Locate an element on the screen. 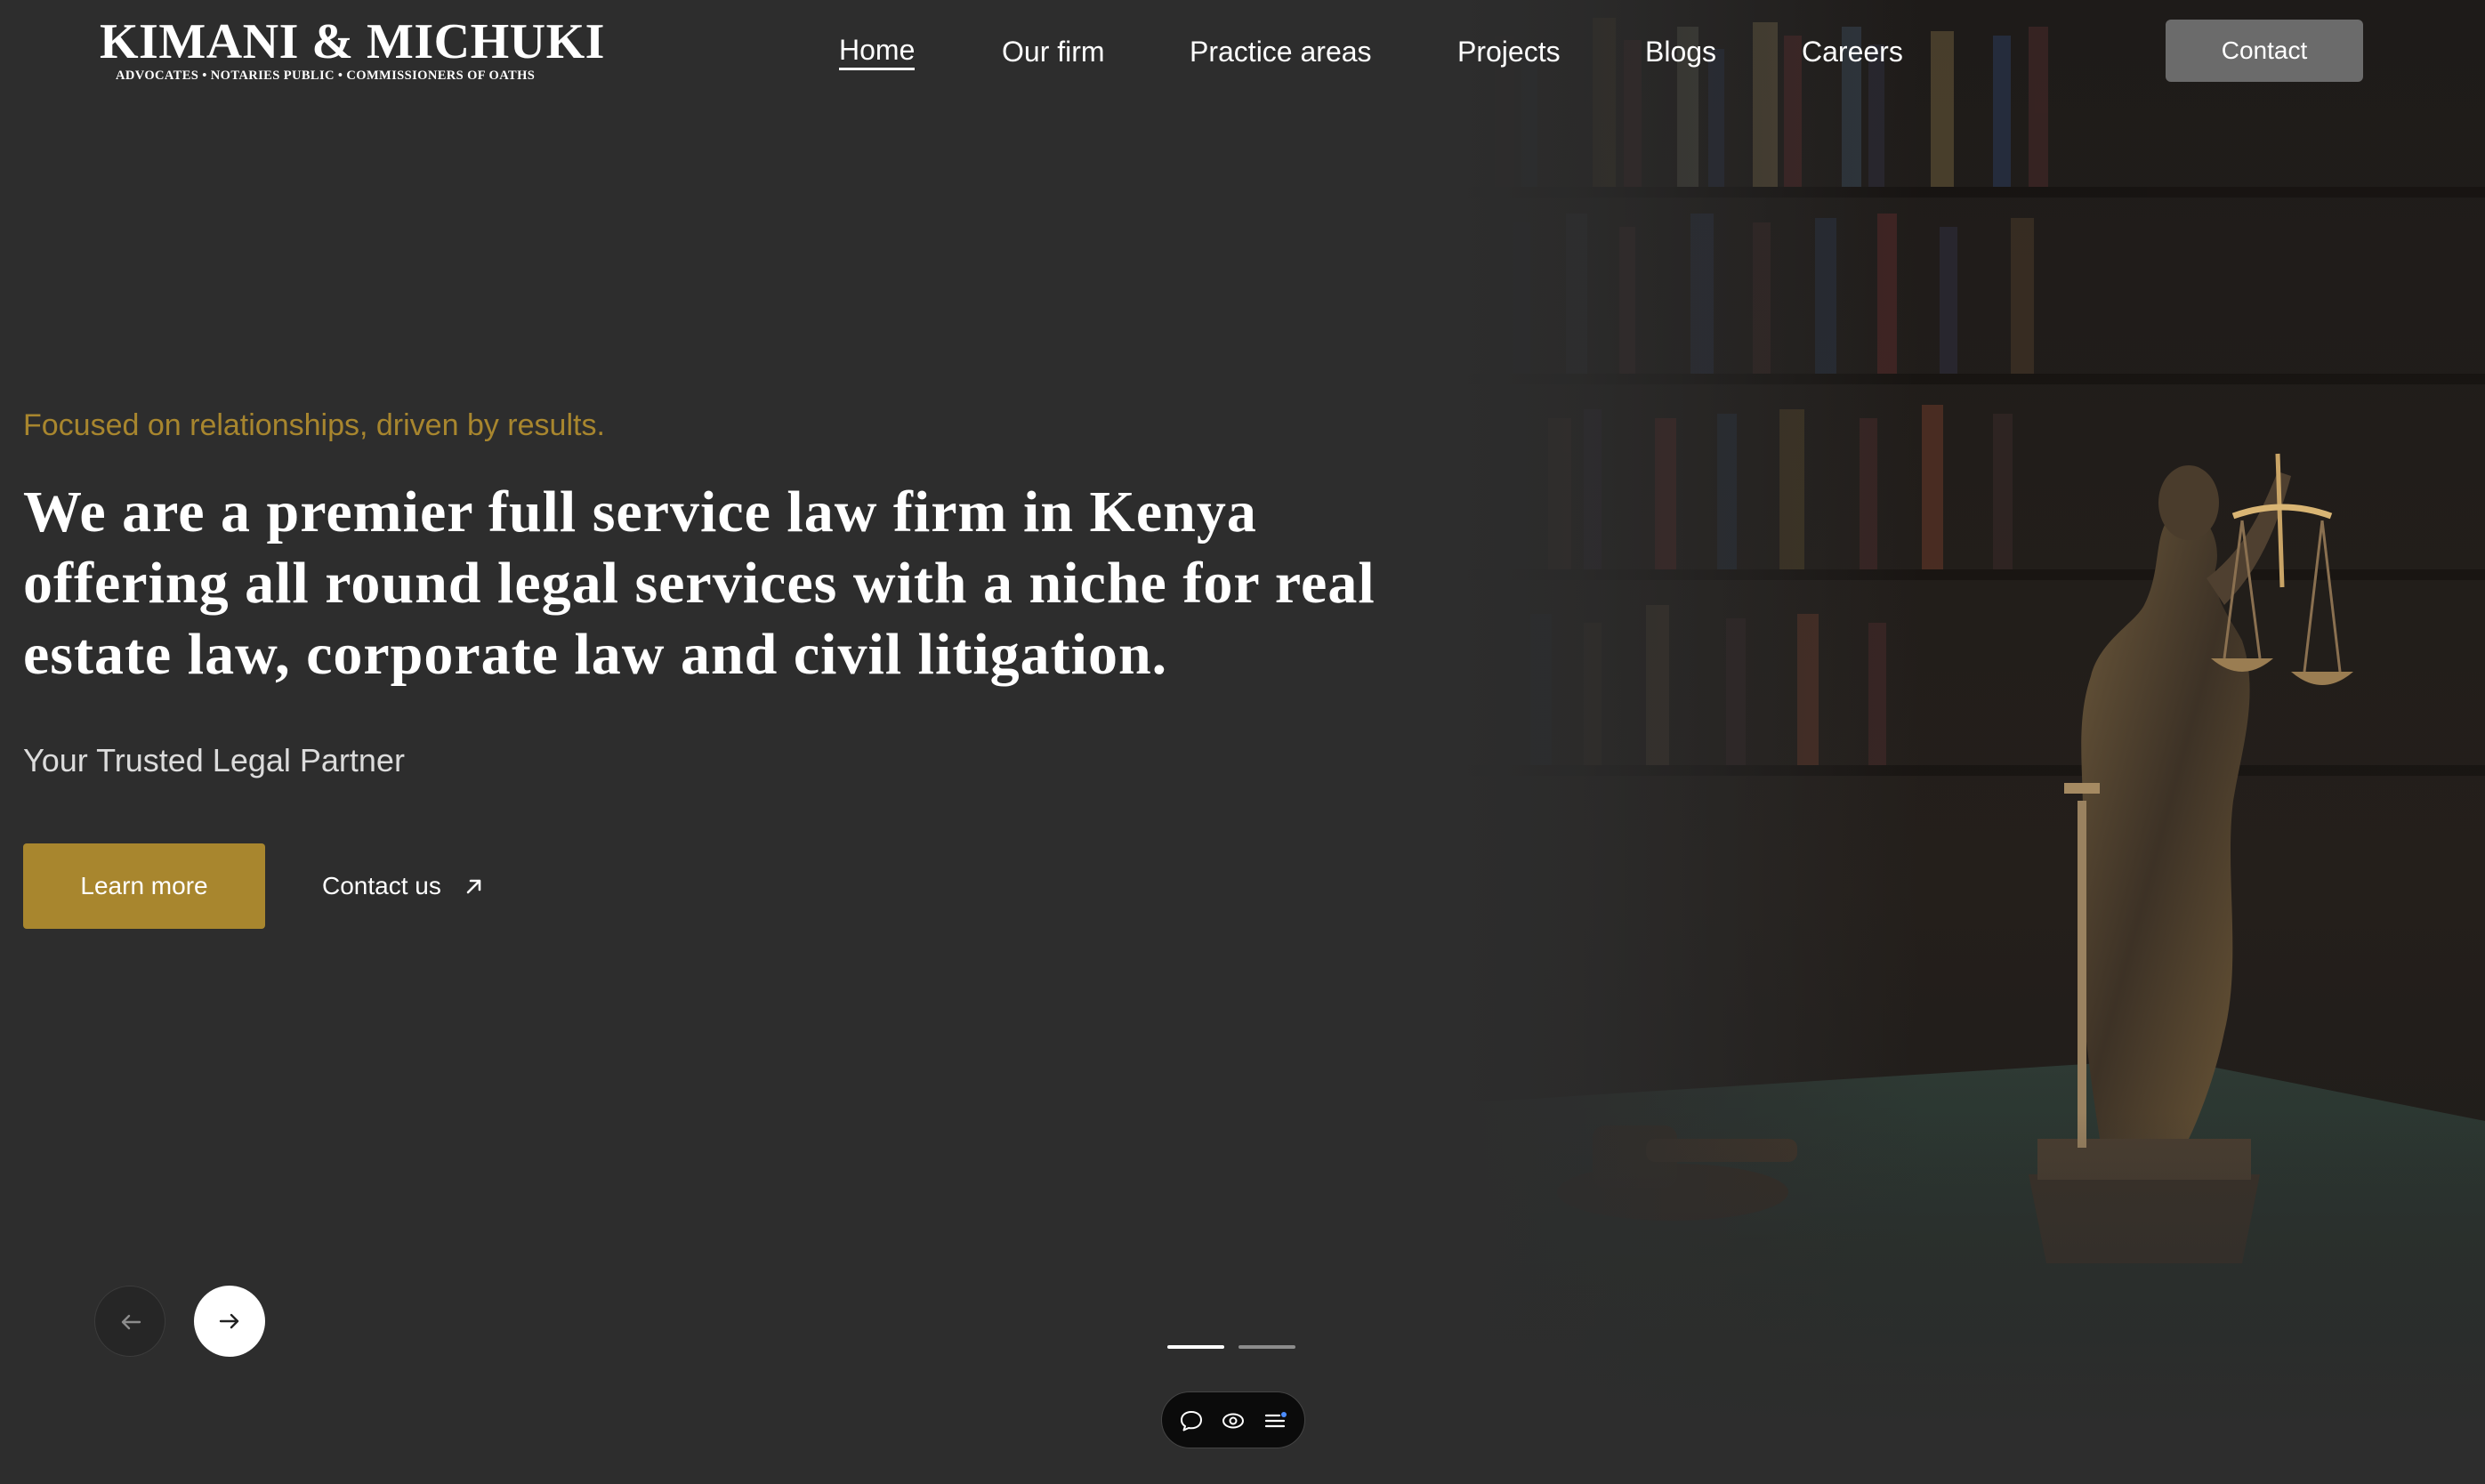 This screenshot has height=1484, width=2485. nav-item-home: Home is located at coordinates (877, 51).